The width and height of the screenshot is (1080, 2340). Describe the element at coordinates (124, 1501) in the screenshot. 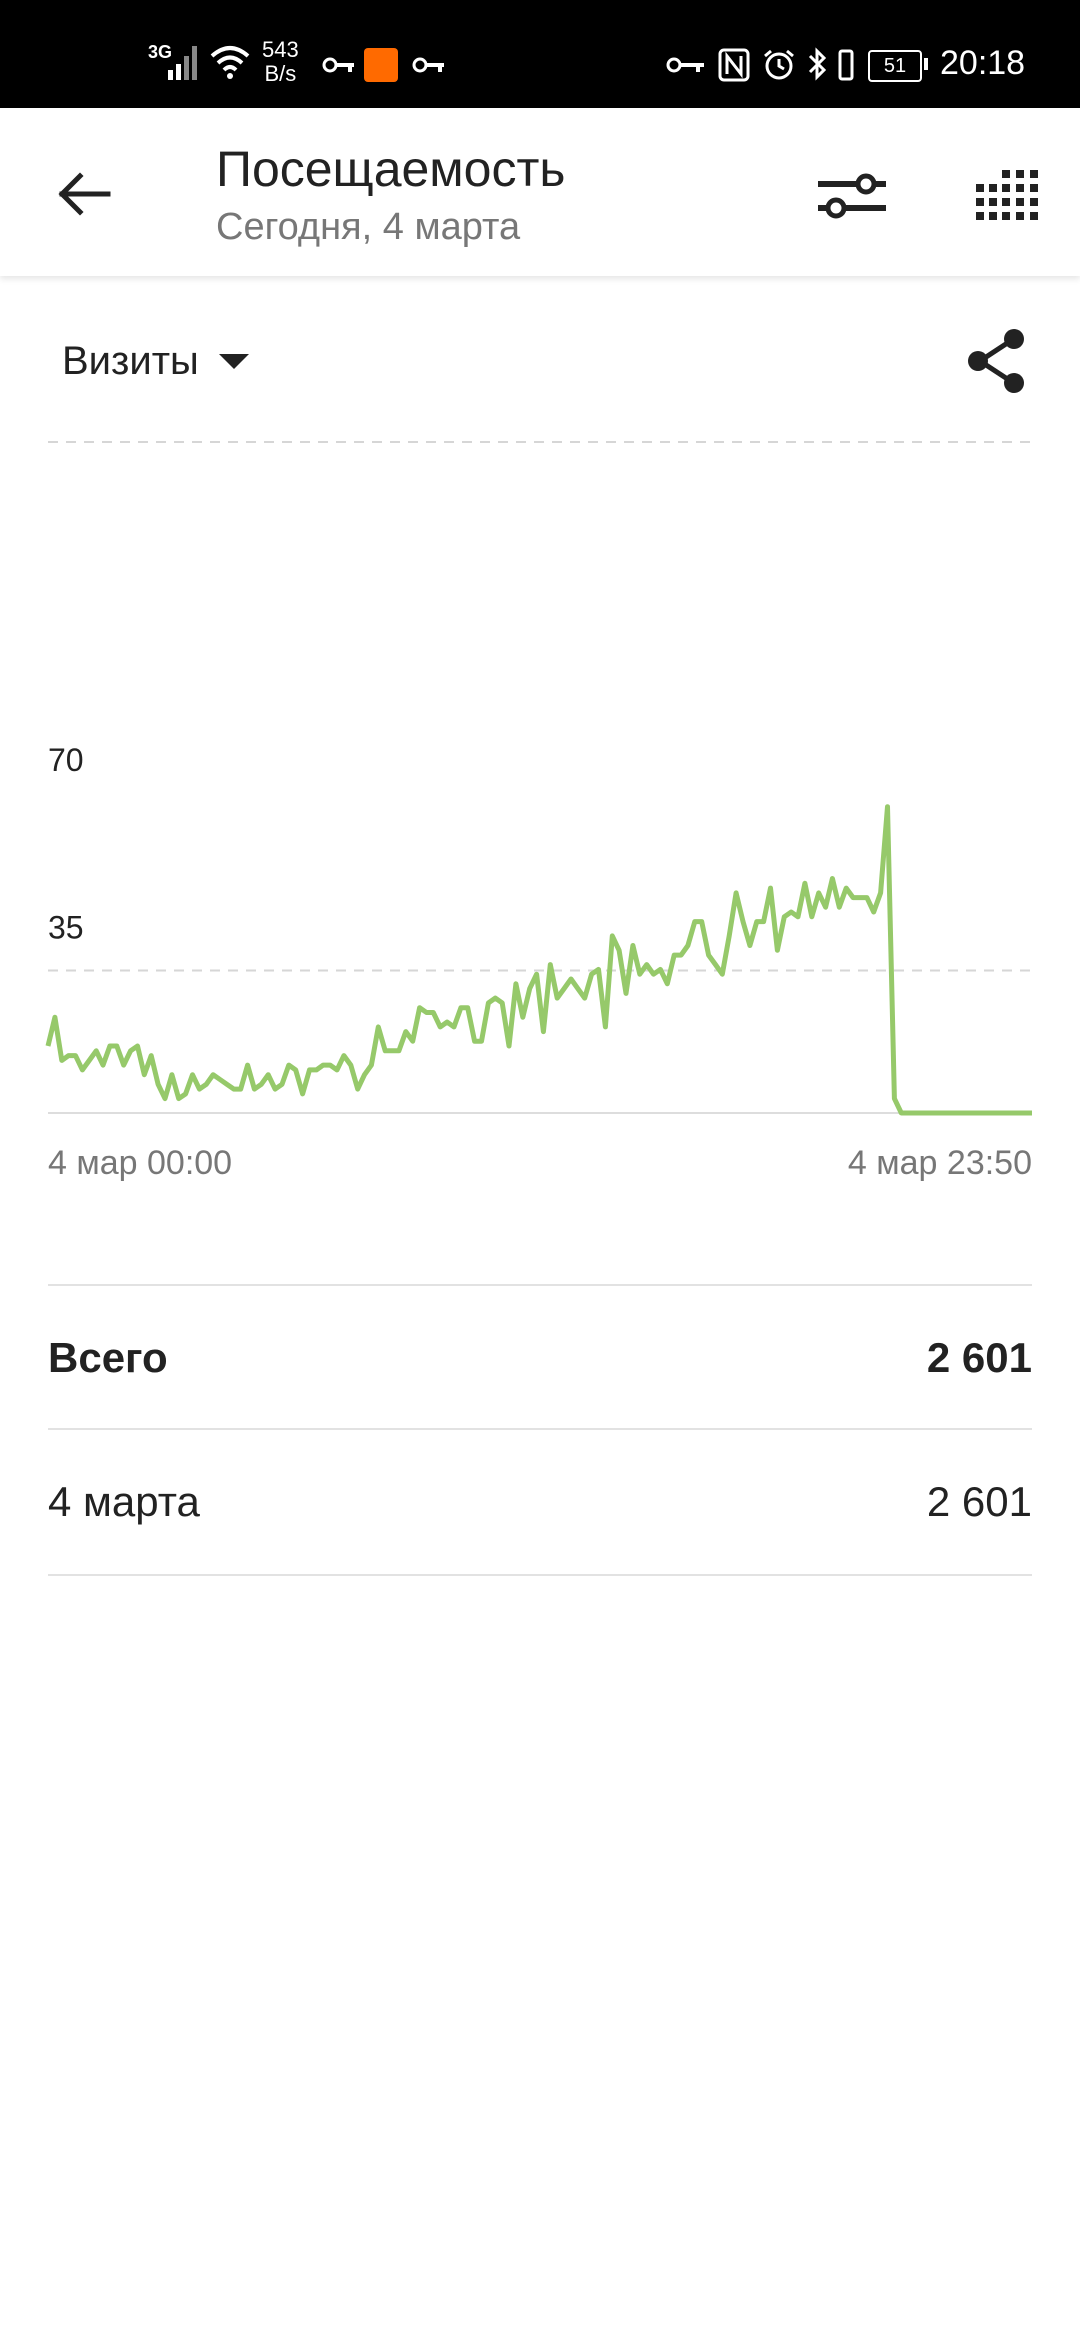

I see `day-label: 4 марта` at that location.